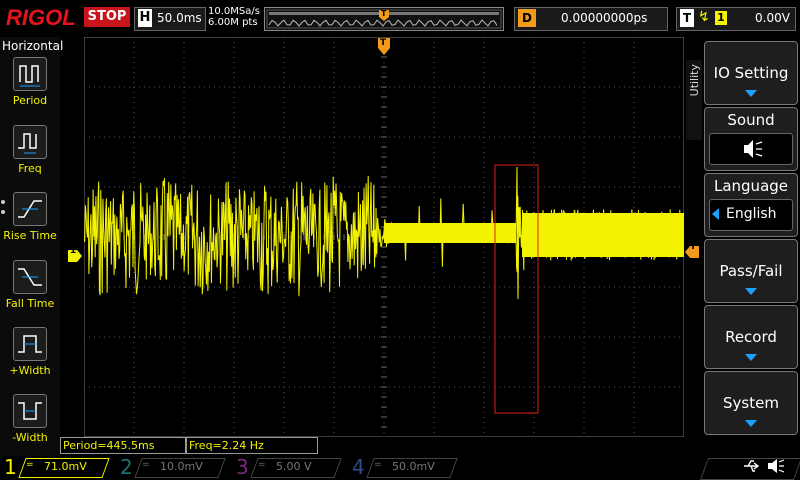 Image resolution: width=800 pixels, height=480 pixels. What do you see at coordinates (65, 466) in the screenshot?
I see `channel-1-scale: 71.0mV` at bounding box center [65, 466].